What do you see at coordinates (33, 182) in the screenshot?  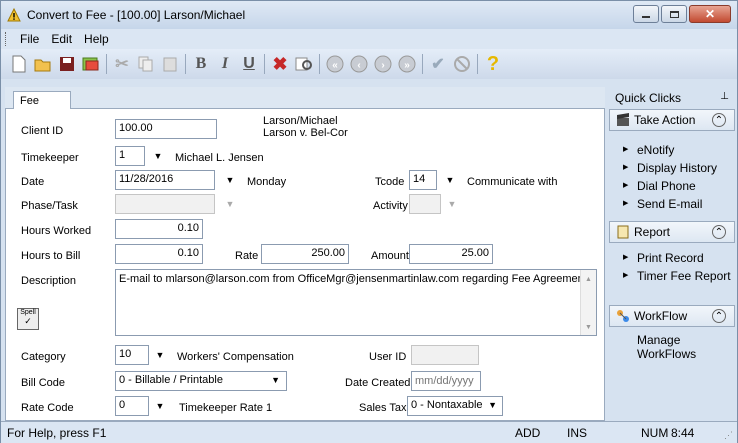 I see `date-label: Date` at bounding box center [33, 182].